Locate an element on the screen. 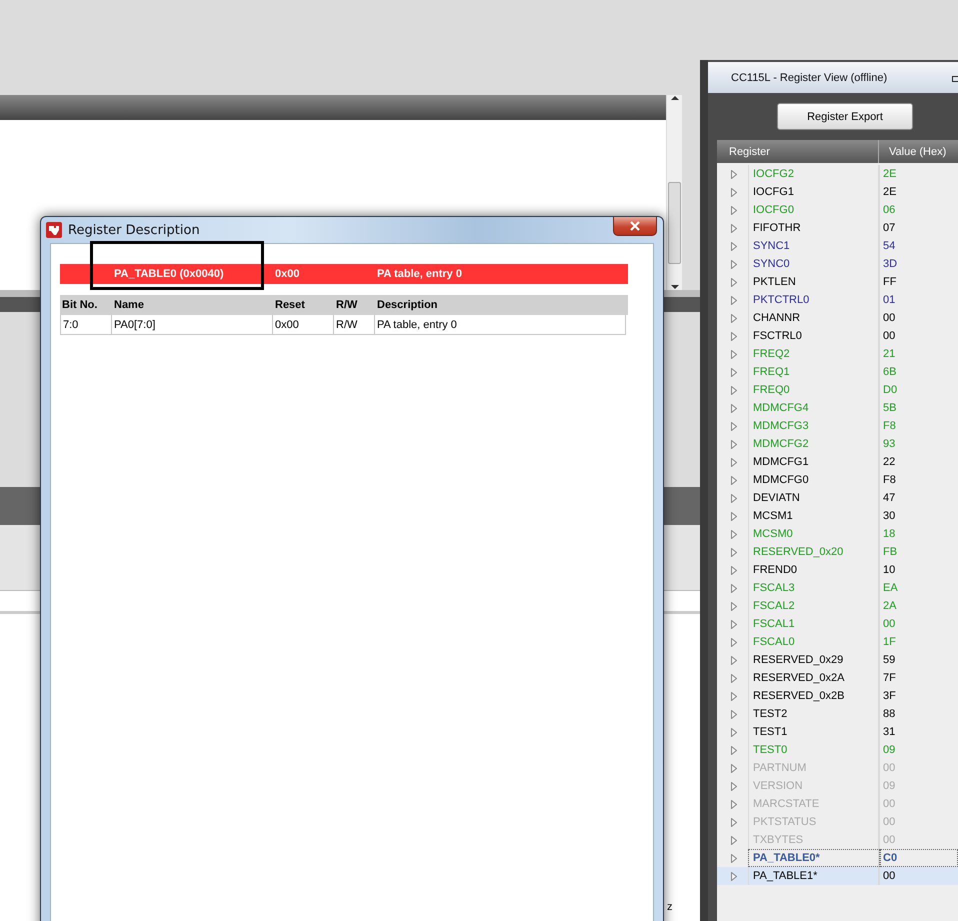 This screenshot has height=921, width=958. register-reset: 0x00 is located at coordinates (287, 274).